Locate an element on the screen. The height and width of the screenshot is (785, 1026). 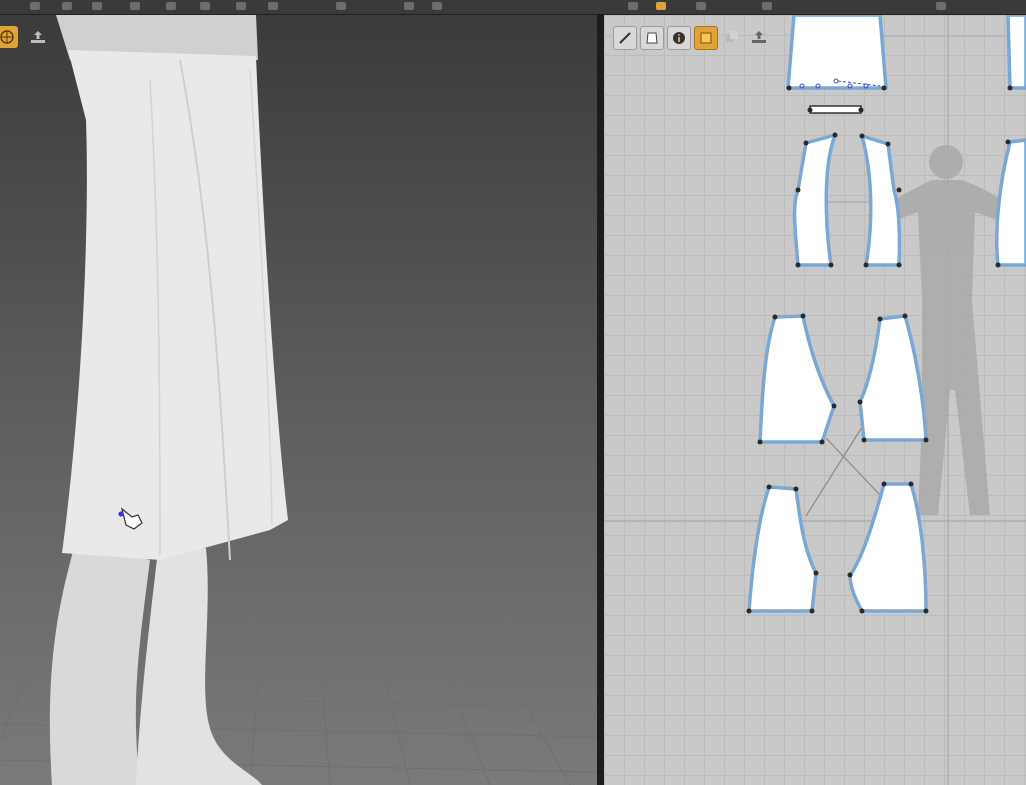
redo-icon is located at coordinates (633, 6).